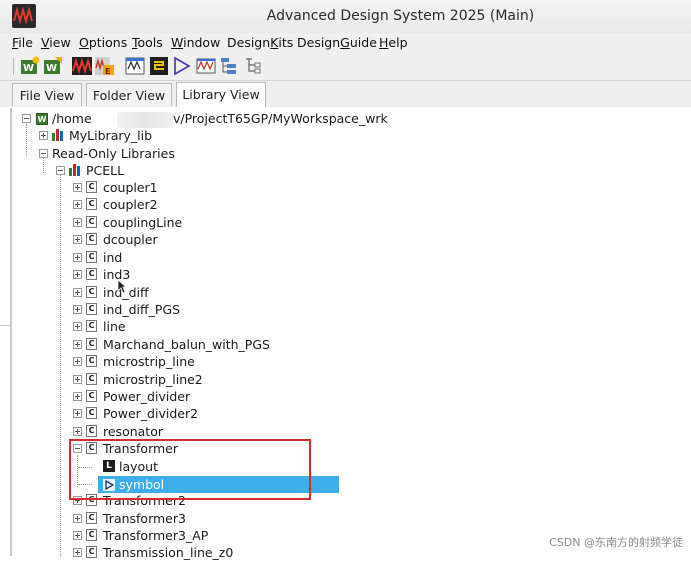  Describe the element at coordinates (103, 42) in the screenshot. I see `menu-options: Options` at that location.